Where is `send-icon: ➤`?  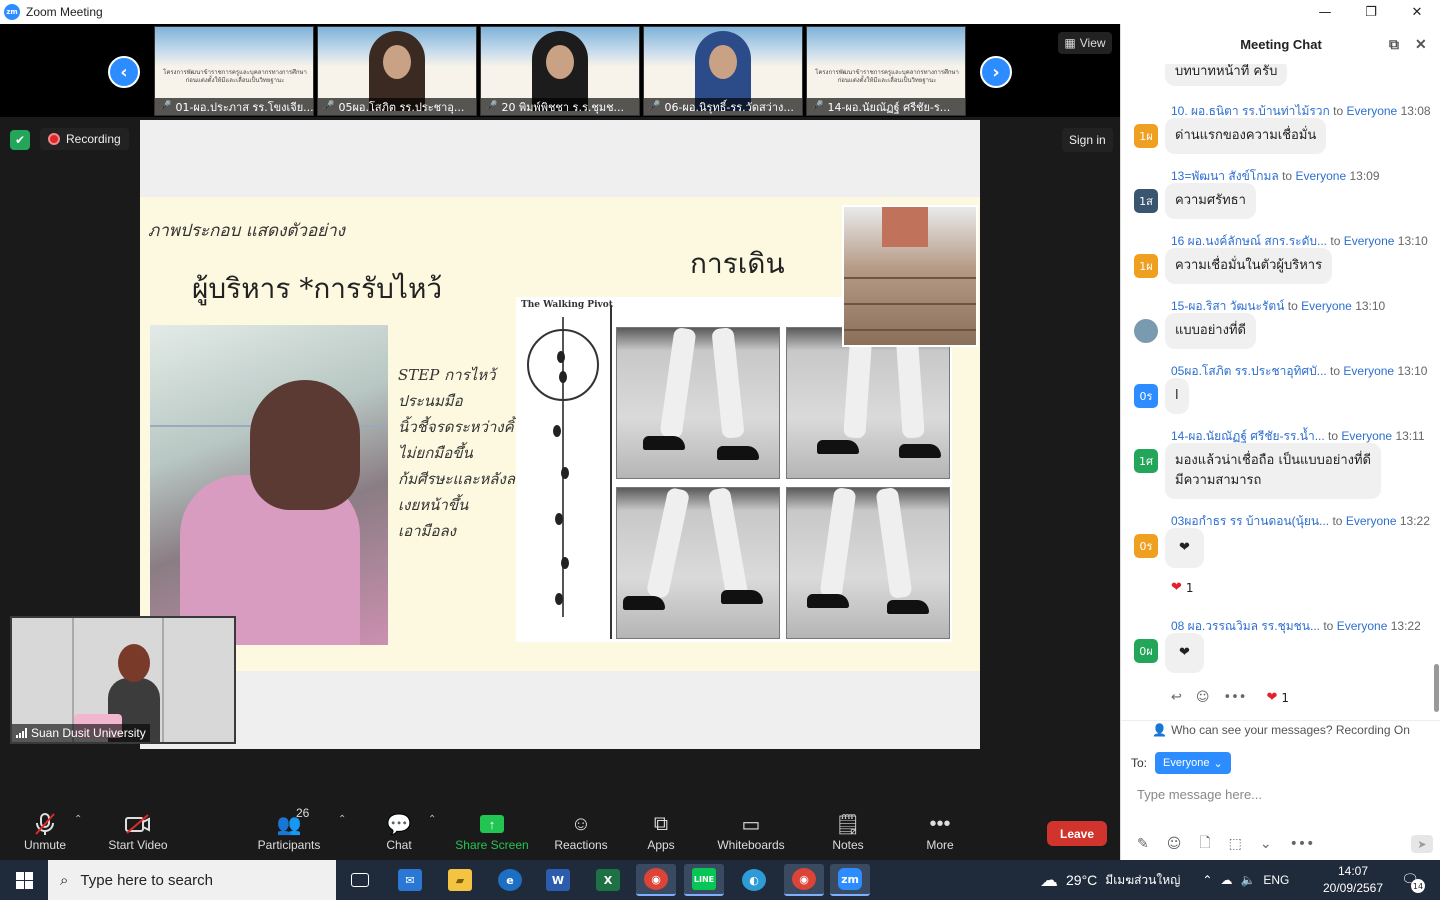 send-icon: ➤ is located at coordinates (1422, 844).